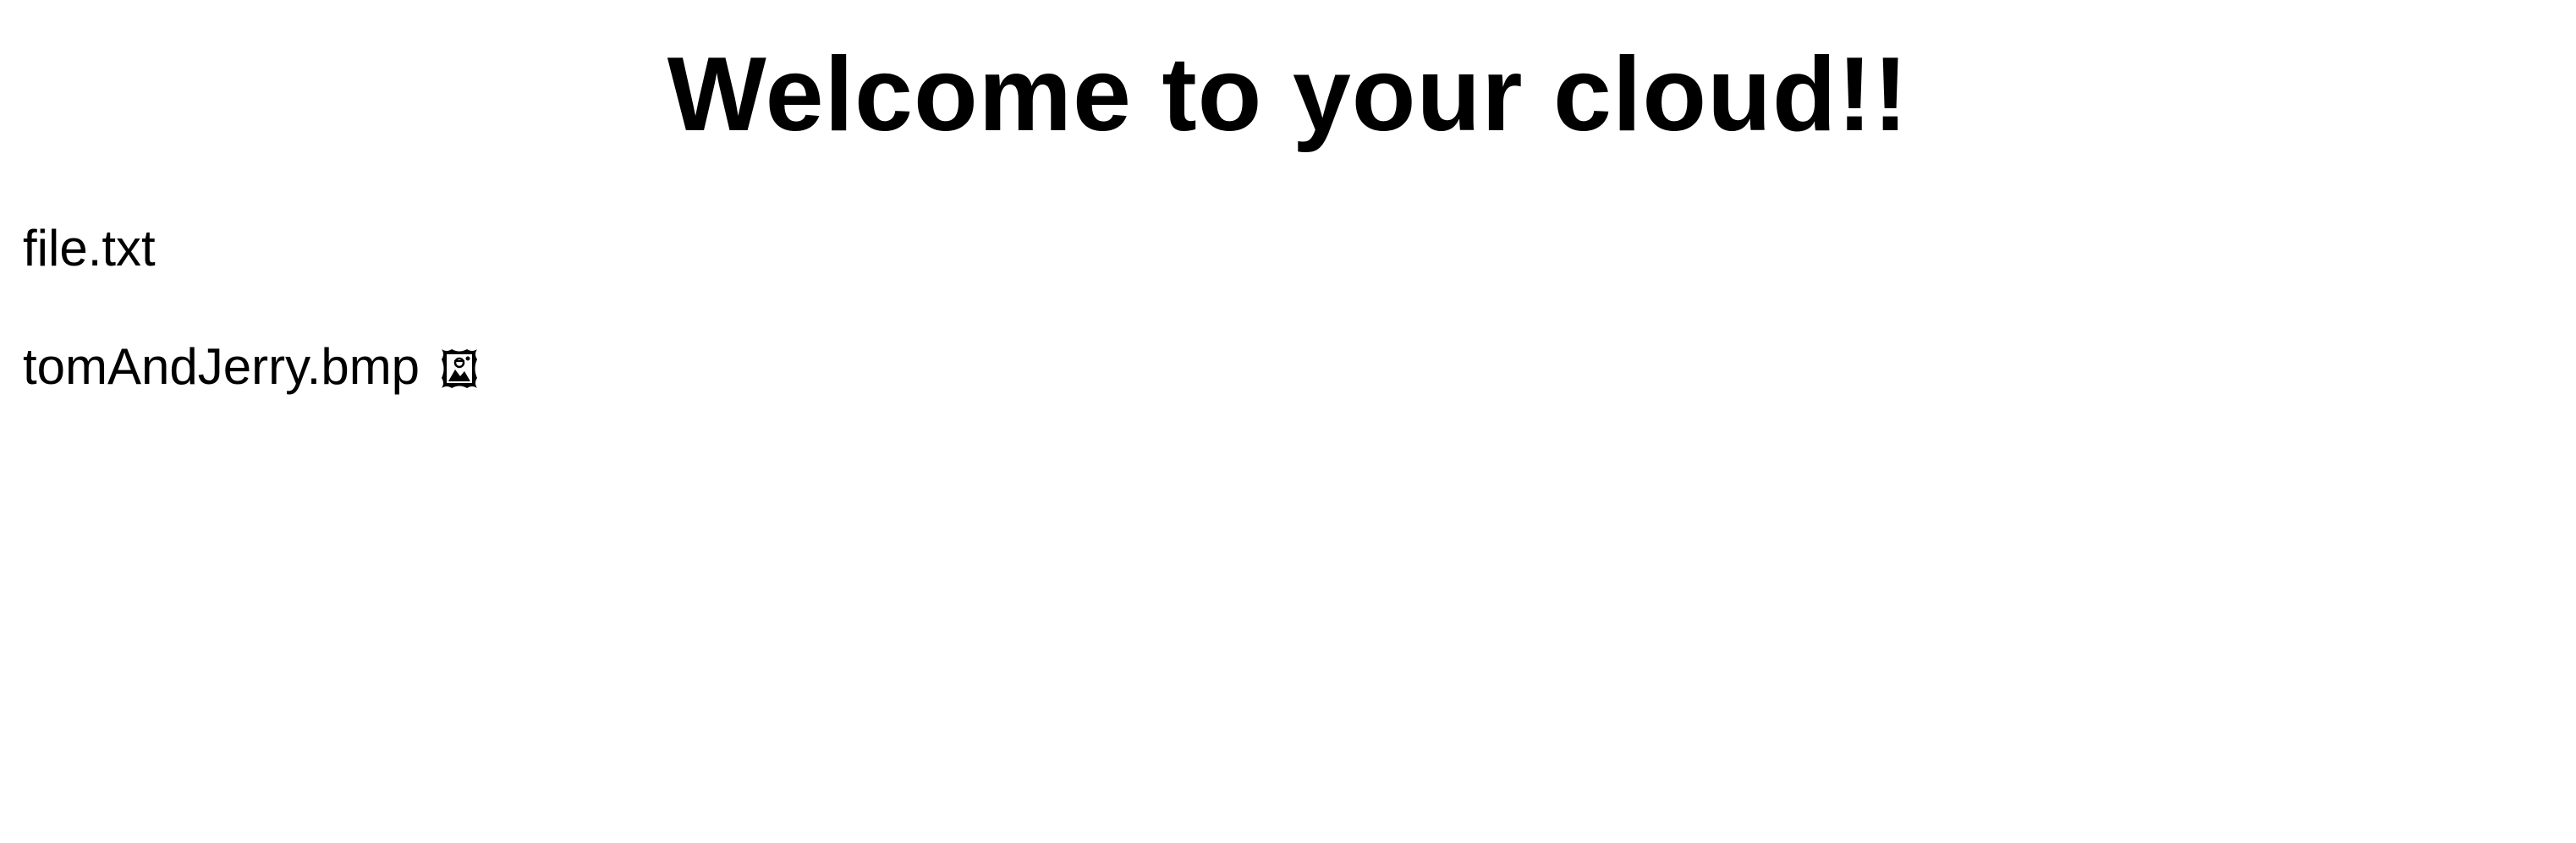 The height and width of the screenshot is (843, 2576). Describe the element at coordinates (1288, 94) in the screenshot. I see `page-title: Welcome to your cloud!!` at that location.